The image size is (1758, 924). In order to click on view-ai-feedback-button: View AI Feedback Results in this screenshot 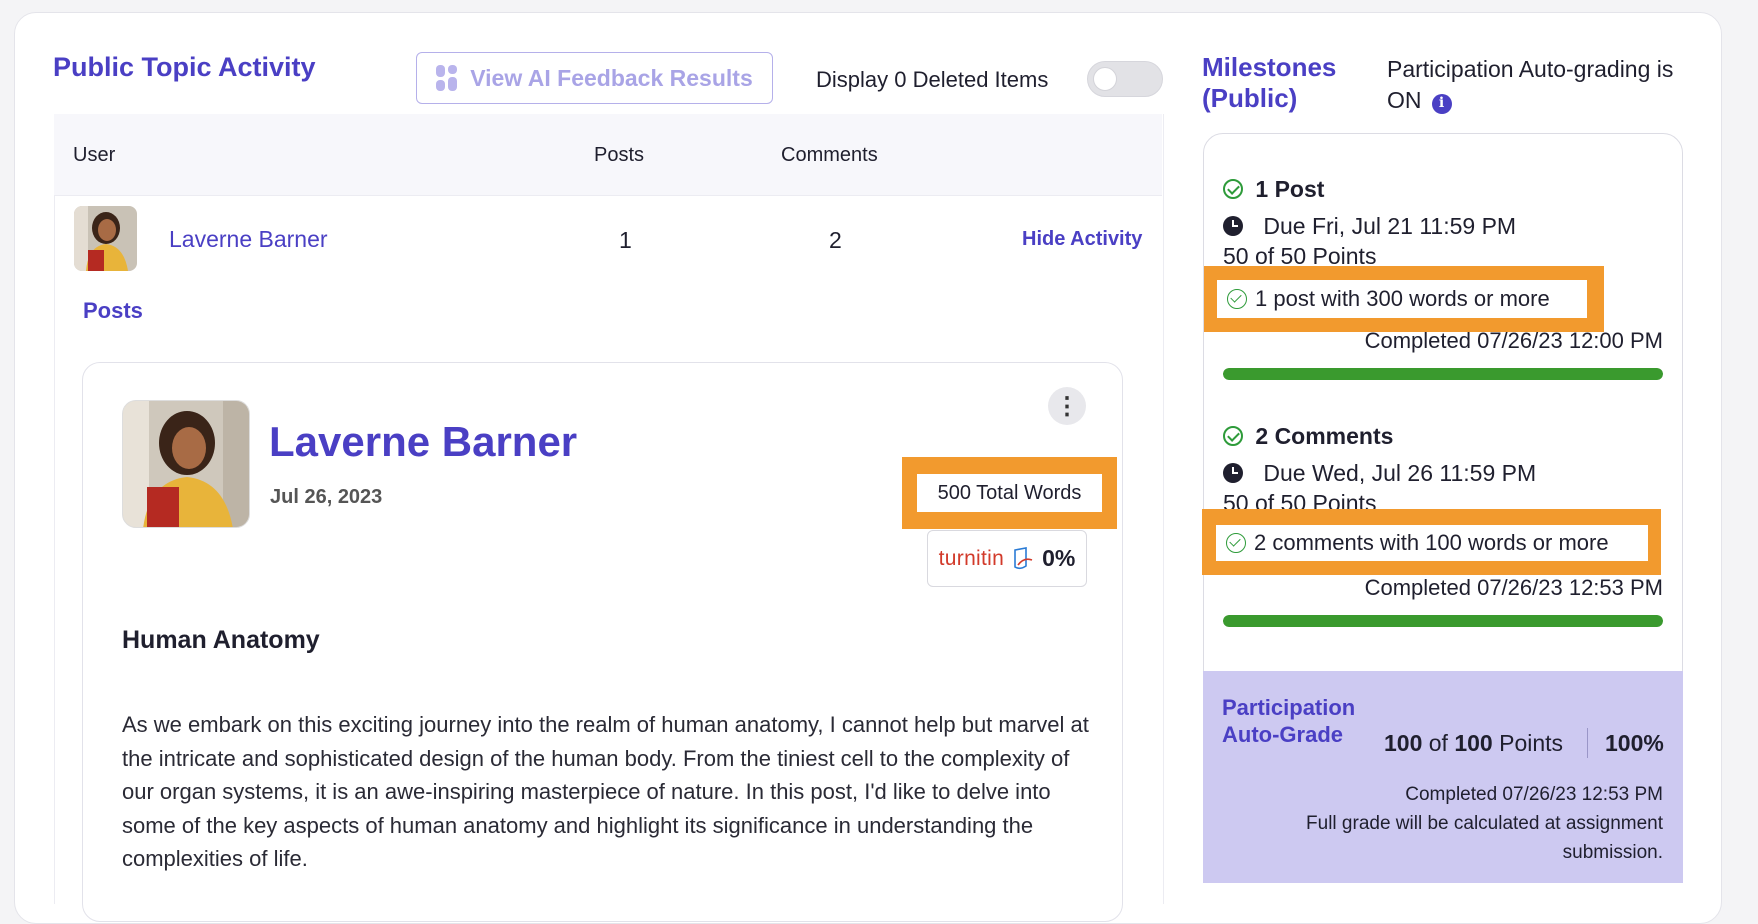, I will do `click(594, 78)`.